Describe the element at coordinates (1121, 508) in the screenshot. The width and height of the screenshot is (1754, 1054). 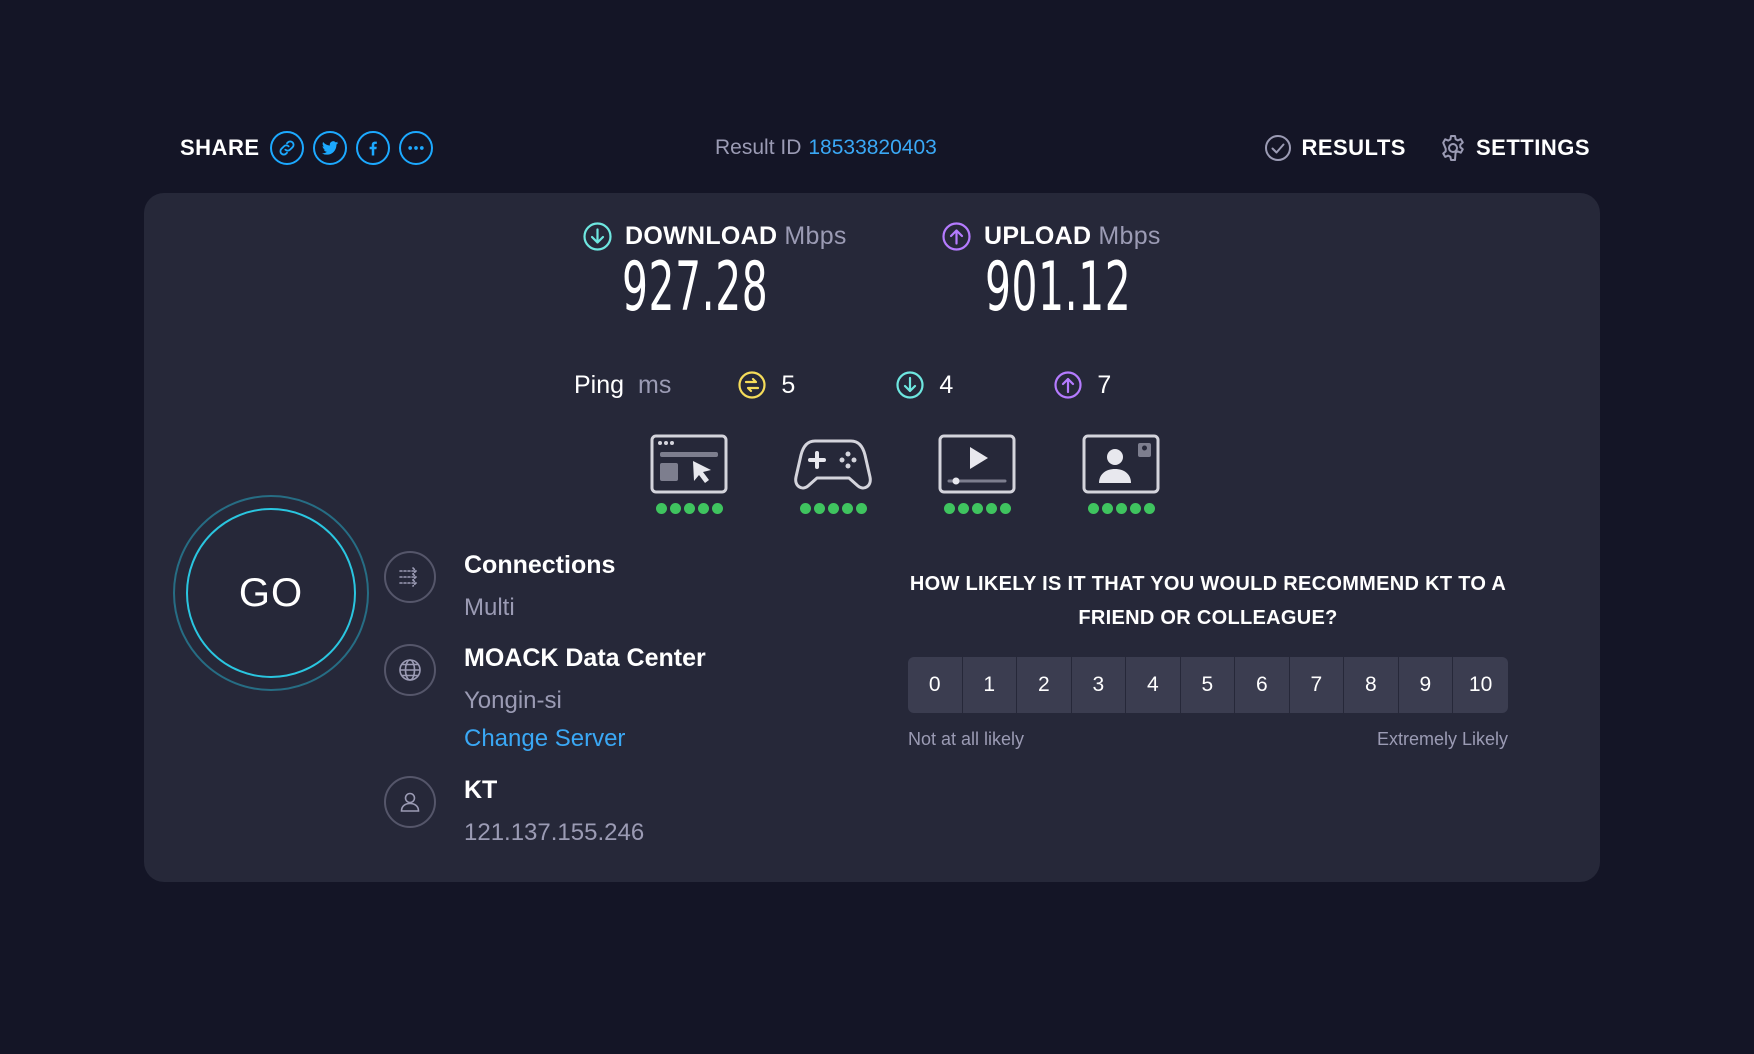
I see `video-chat-dots` at that location.